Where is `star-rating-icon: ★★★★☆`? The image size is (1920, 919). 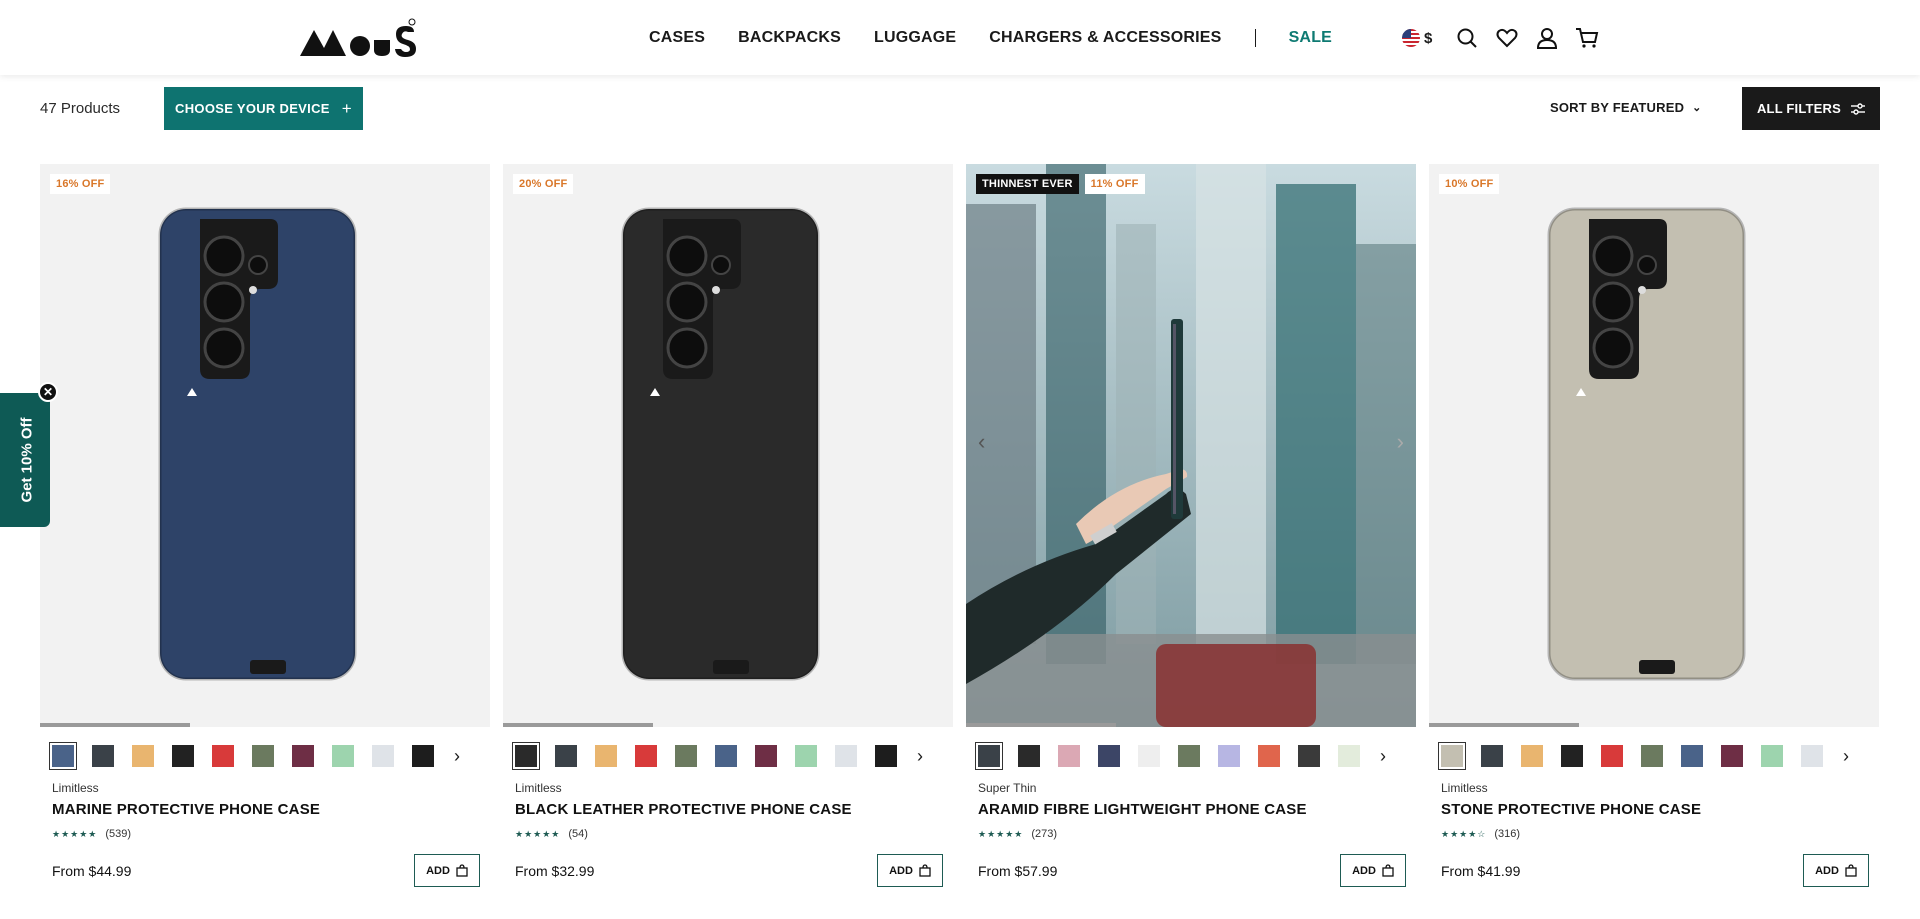 star-rating-icon: ★★★★☆ is located at coordinates (1464, 833).